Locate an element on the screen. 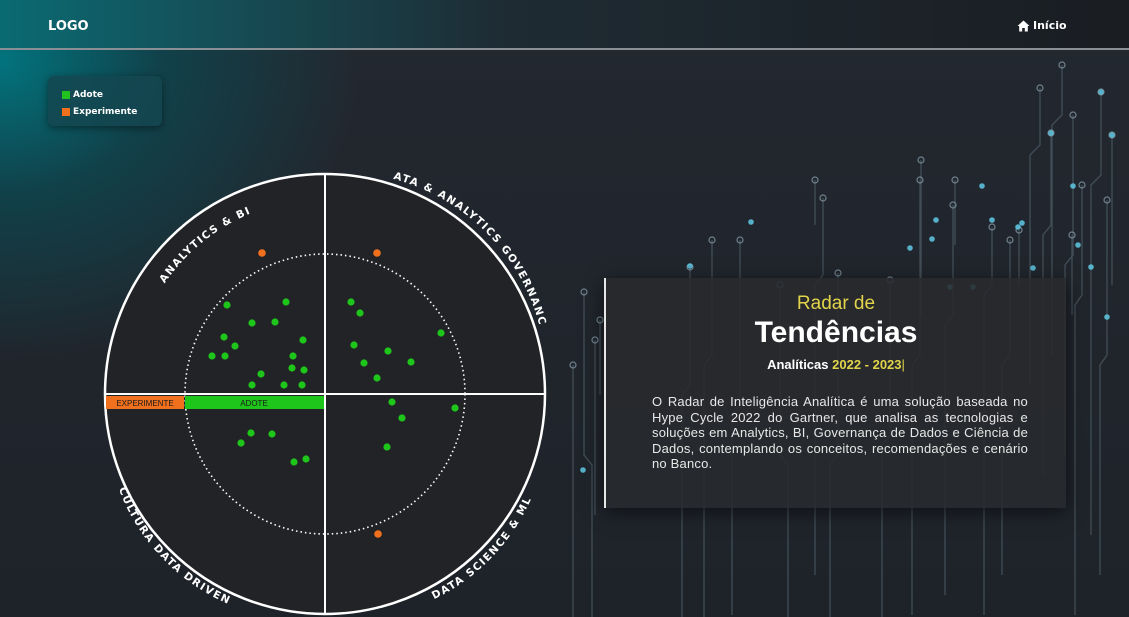 The height and width of the screenshot is (617, 1129). home-link: Início is located at coordinates (1042, 25).